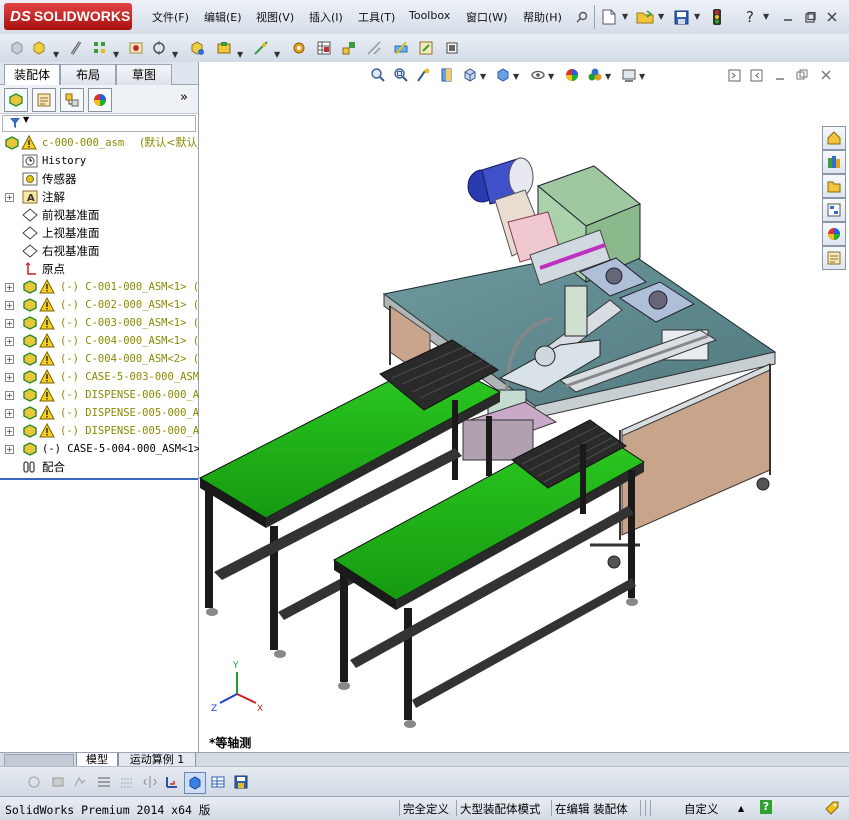 This screenshot has width=849, height=820. Describe the element at coordinates (100, 100) in the screenshot. I see `display-manager-icon` at that location.